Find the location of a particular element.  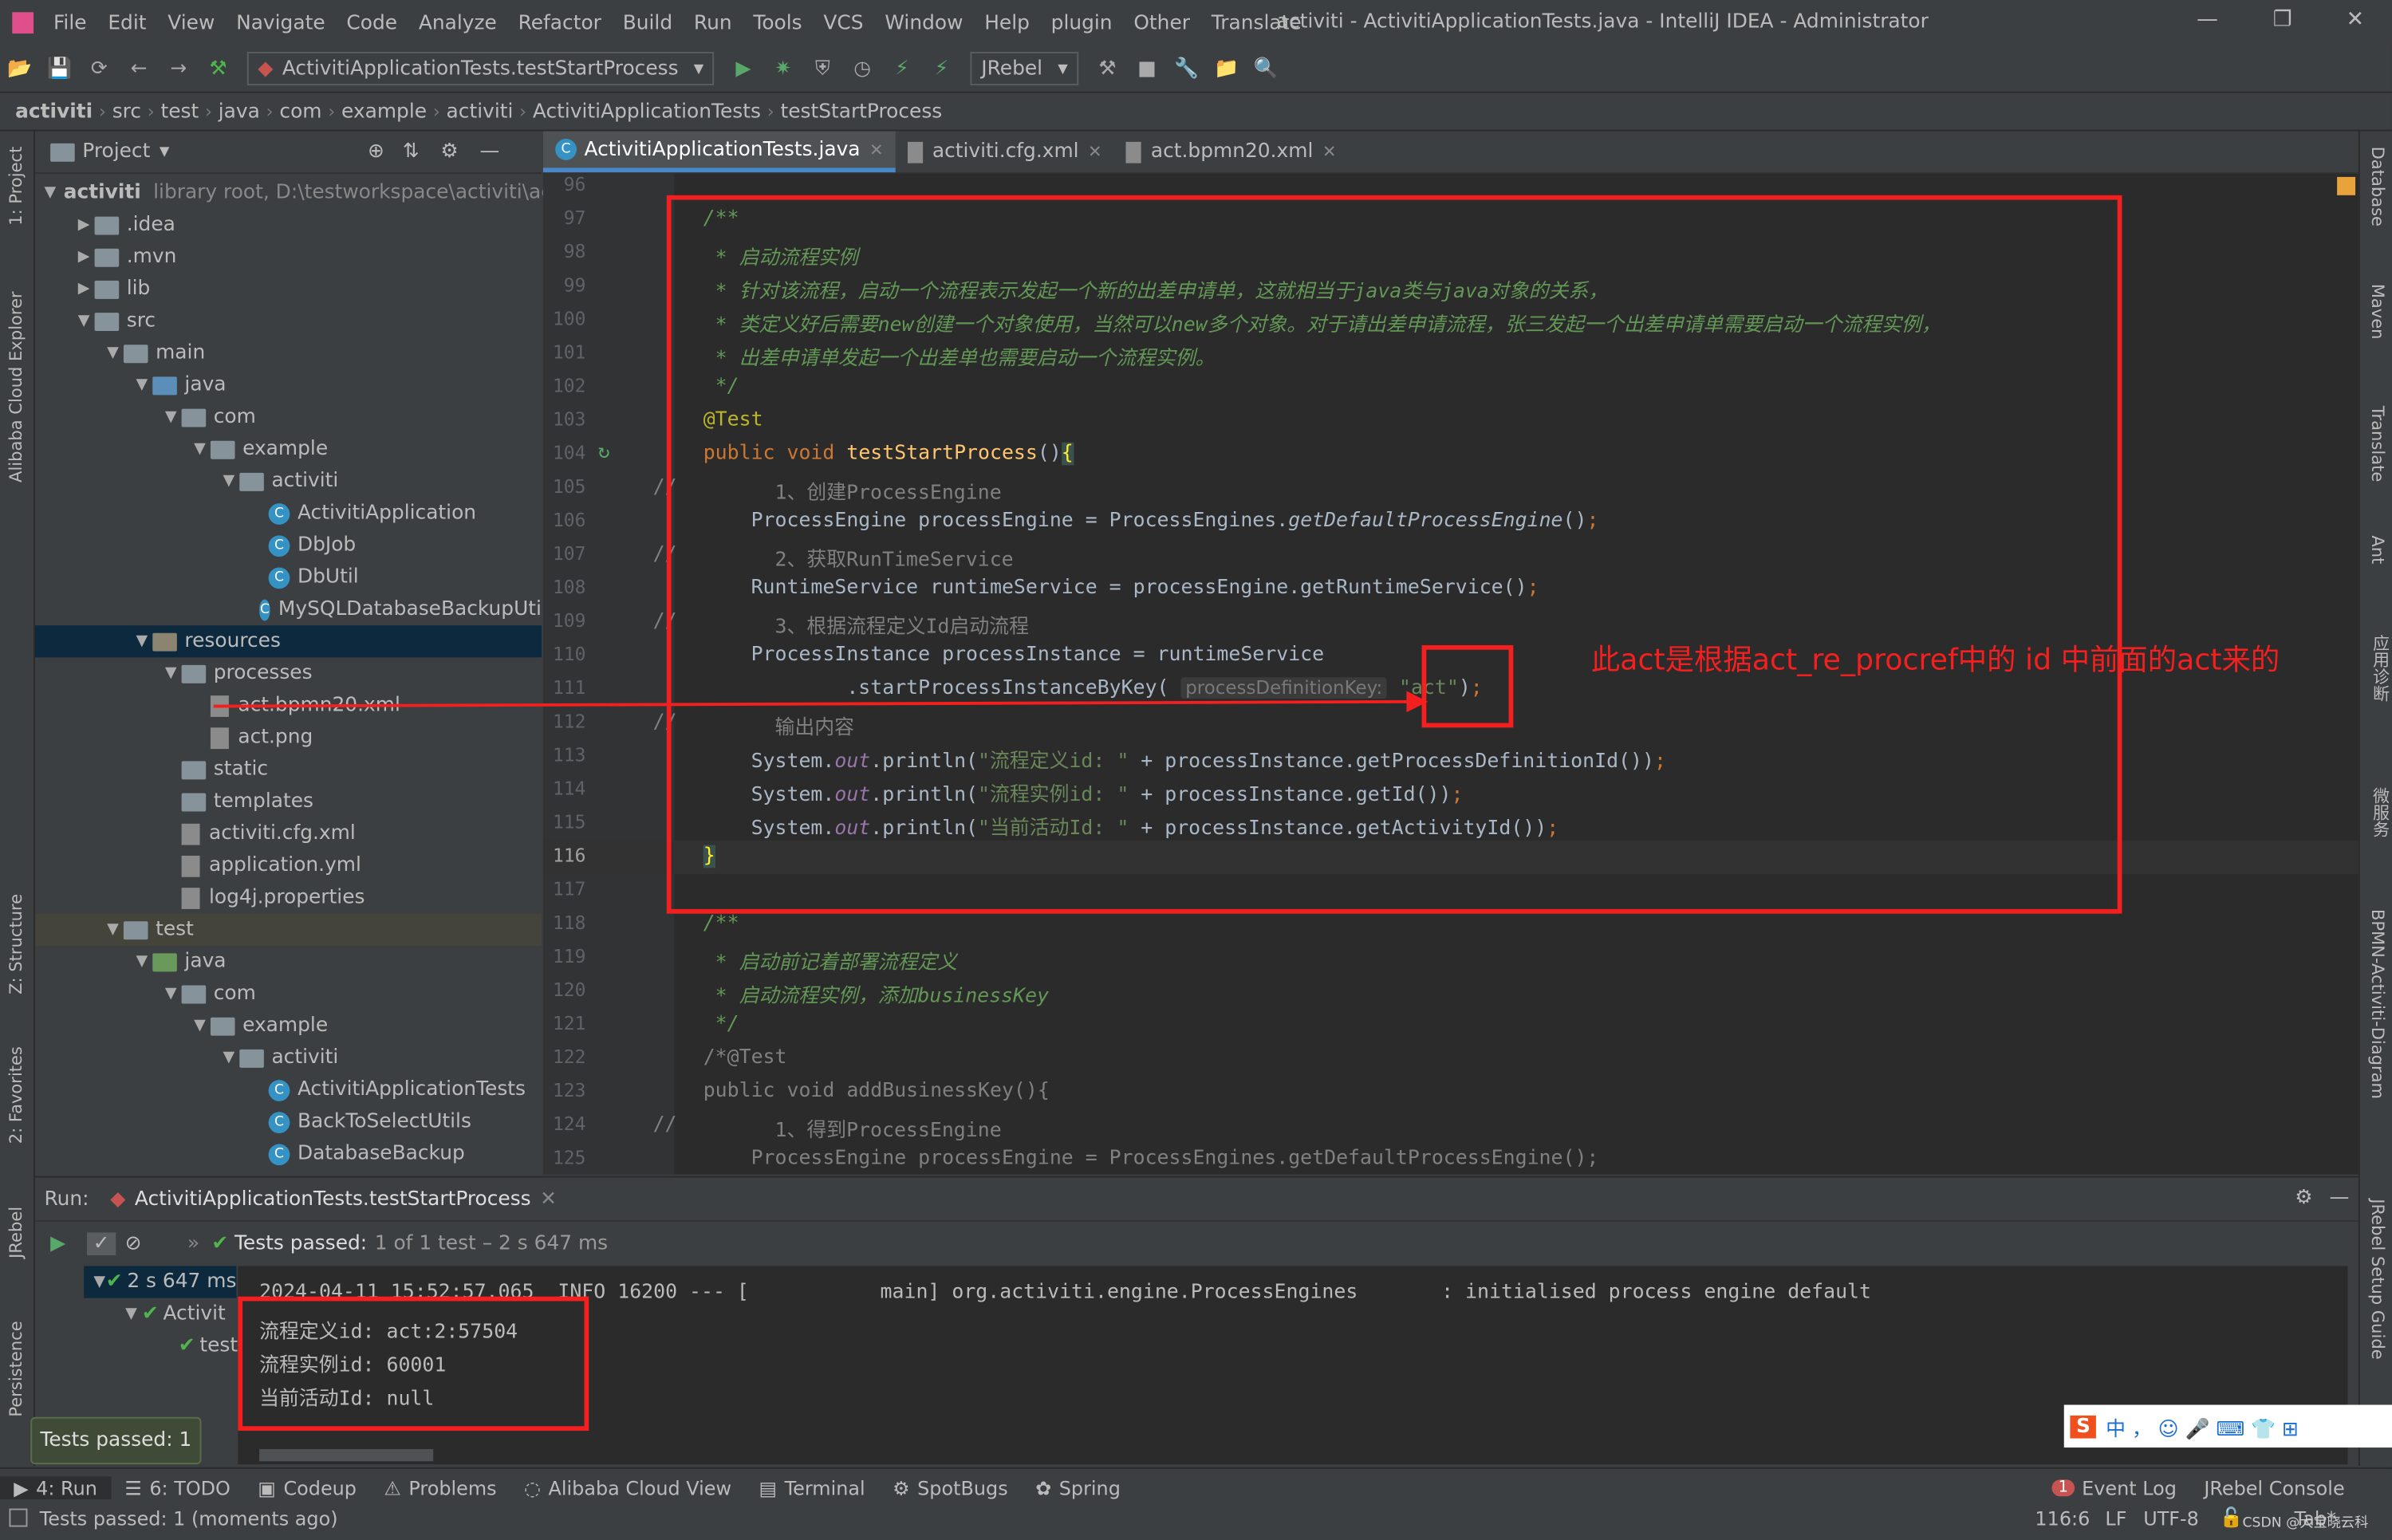

tool-jrebel: JRebel is located at coordinates (16, 1232).